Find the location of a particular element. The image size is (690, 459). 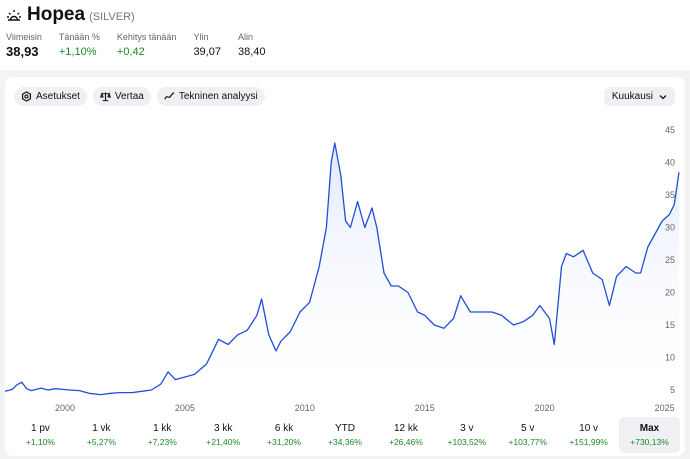

x-tick-label: 2005 is located at coordinates (185, 408).